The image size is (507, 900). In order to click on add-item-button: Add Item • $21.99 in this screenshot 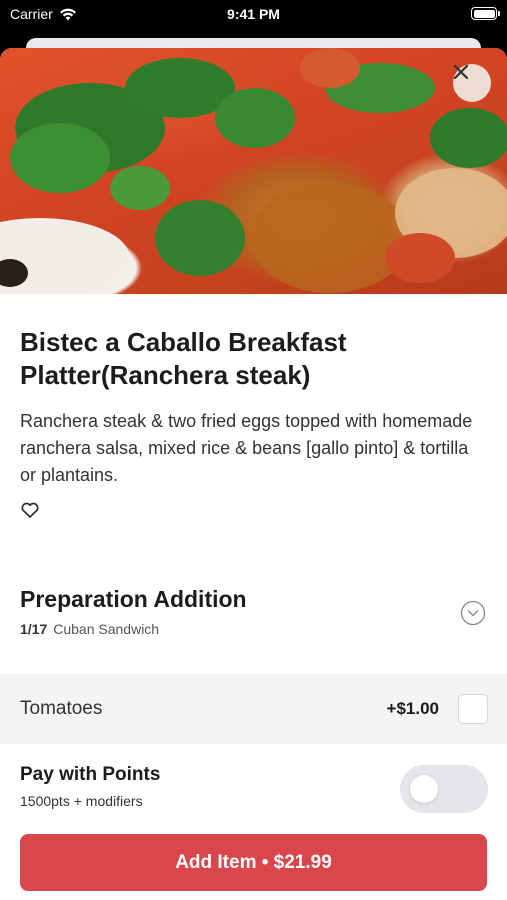, I will do `click(253, 862)`.